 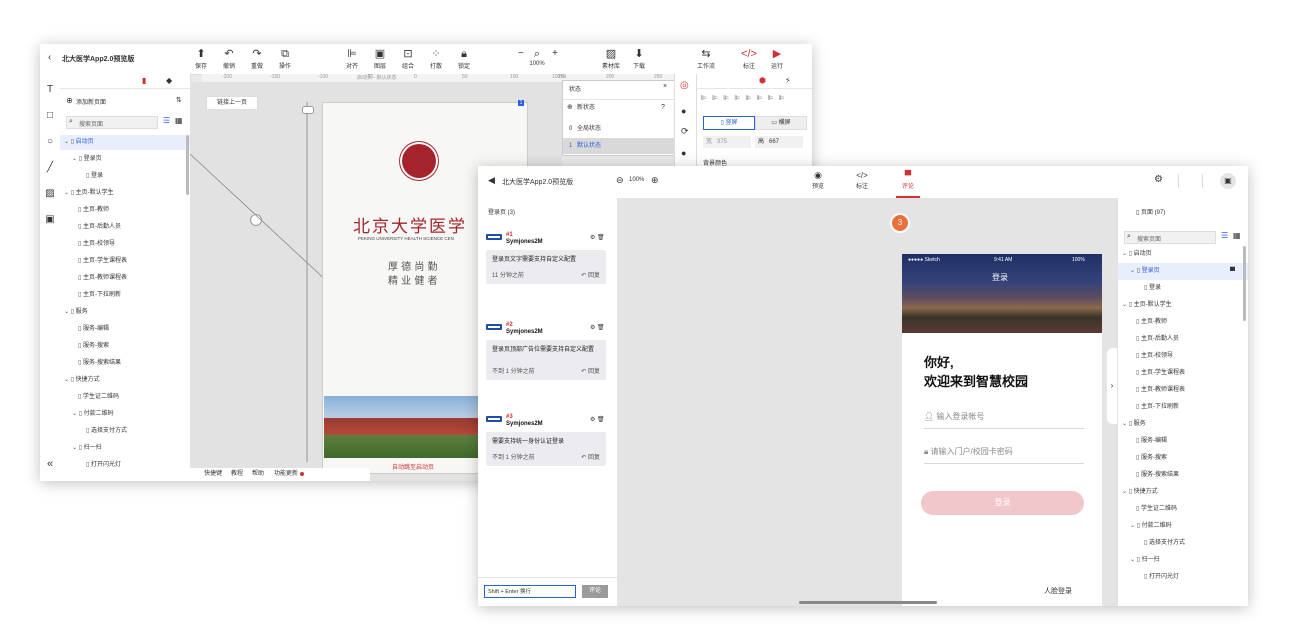 I want to click on landscape-toggle: ▭ 横屏, so click(x=781, y=123).